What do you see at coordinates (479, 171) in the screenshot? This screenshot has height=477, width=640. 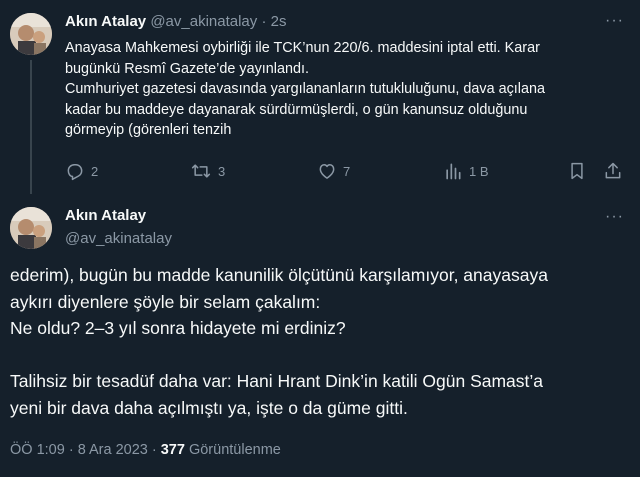 I see `views-count: 1 B` at bounding box center [479, 171].